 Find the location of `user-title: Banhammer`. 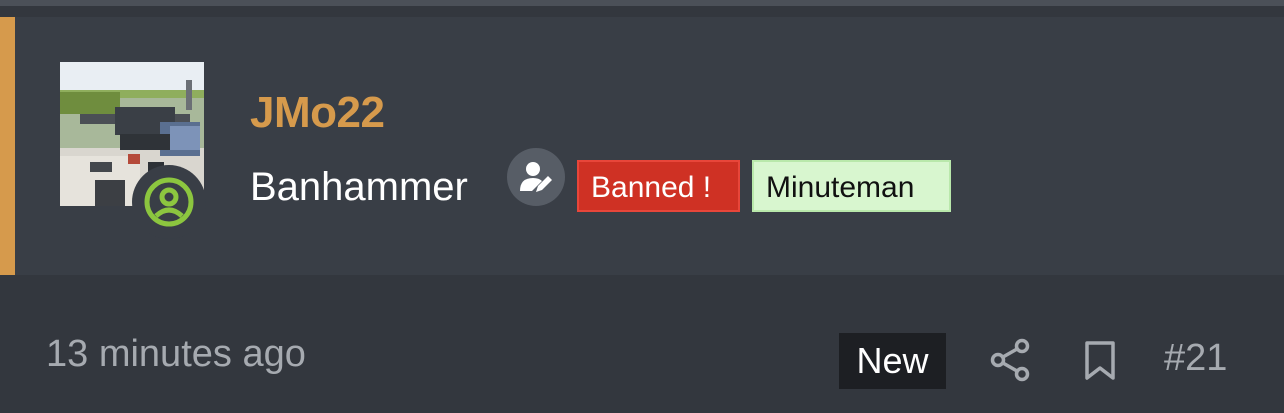

user-title: Banhammer is located at coordinates (359, 187).